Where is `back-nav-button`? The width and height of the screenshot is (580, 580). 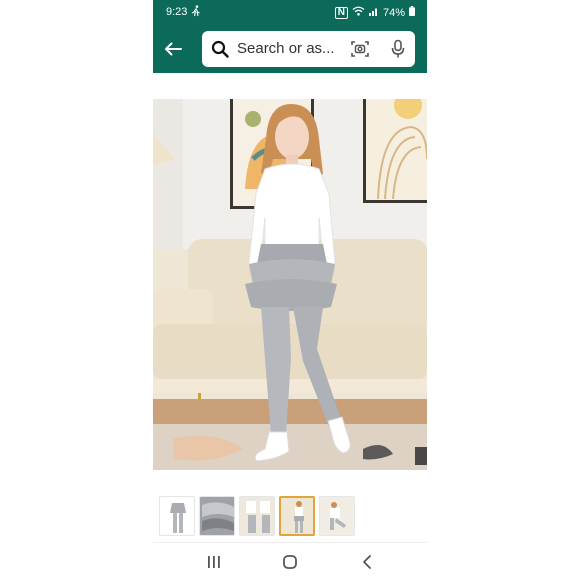
back-nav-button is located at coordinates (367, 562).